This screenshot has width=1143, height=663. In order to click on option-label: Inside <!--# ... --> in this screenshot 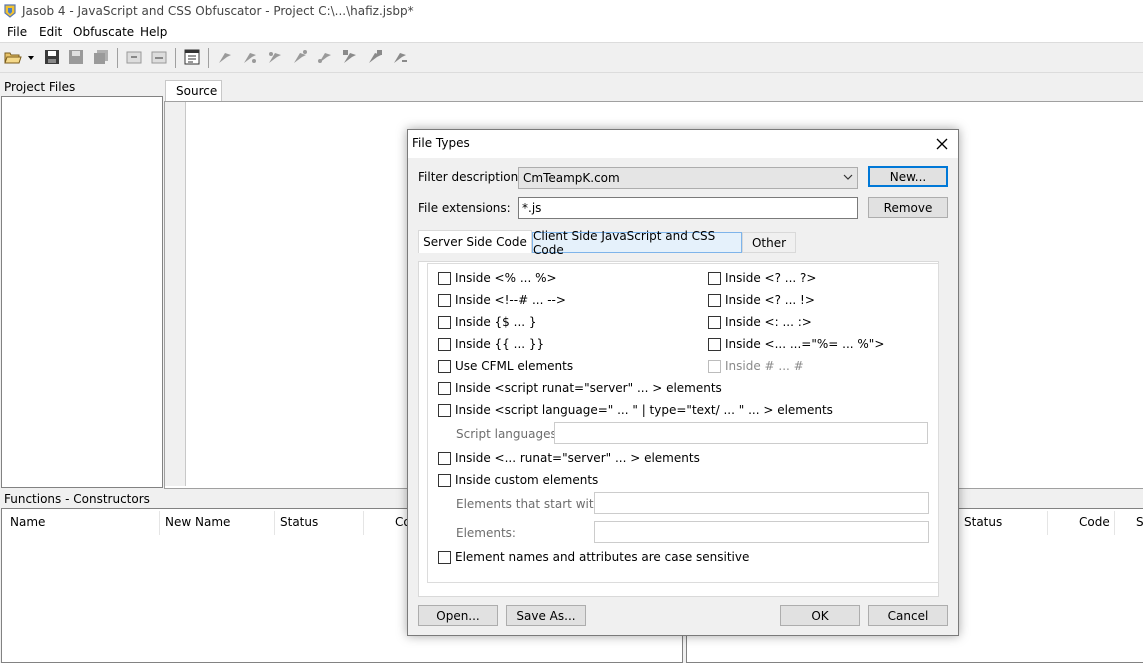, I will do `click(510, 300)`.